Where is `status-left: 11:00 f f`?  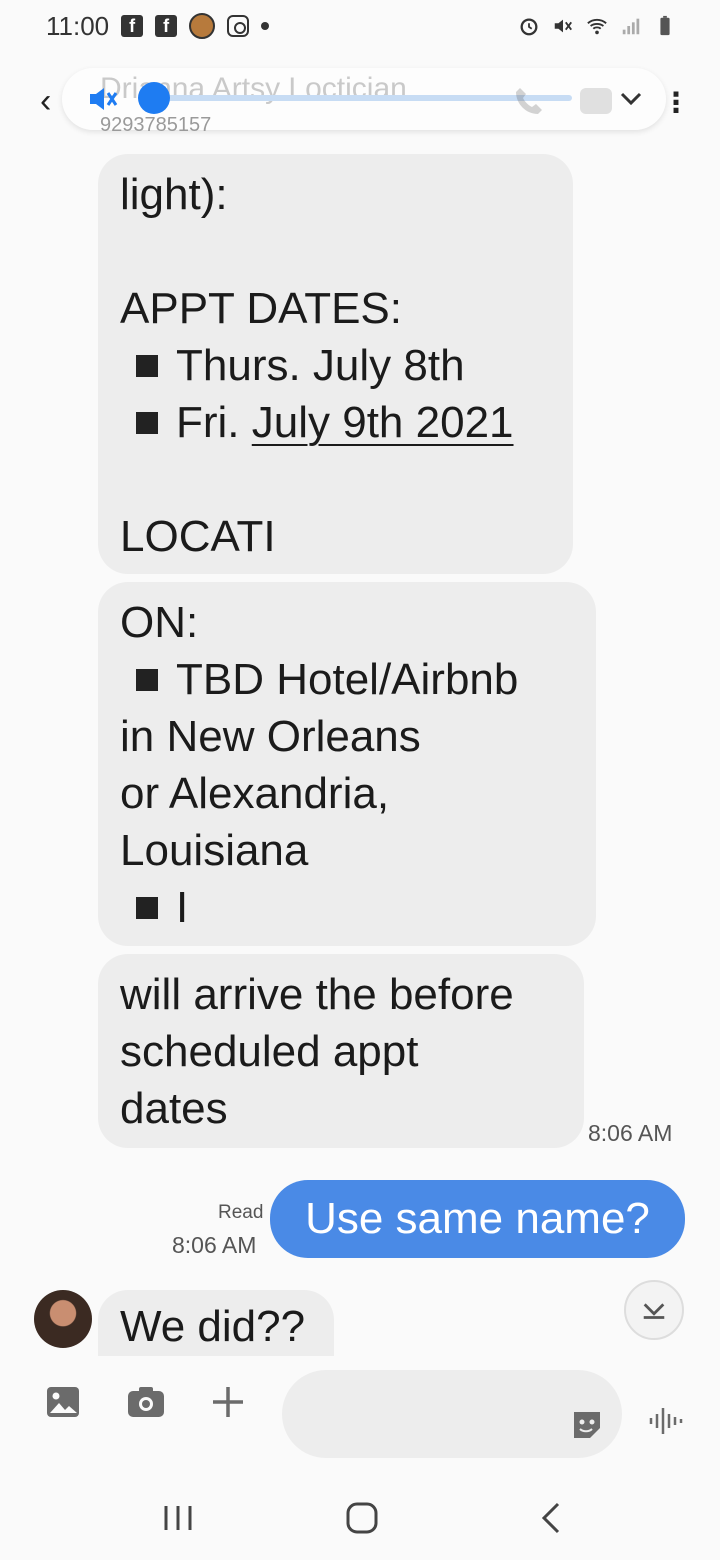
status-left: 11:00 f f is located at coordinates (158, 26).